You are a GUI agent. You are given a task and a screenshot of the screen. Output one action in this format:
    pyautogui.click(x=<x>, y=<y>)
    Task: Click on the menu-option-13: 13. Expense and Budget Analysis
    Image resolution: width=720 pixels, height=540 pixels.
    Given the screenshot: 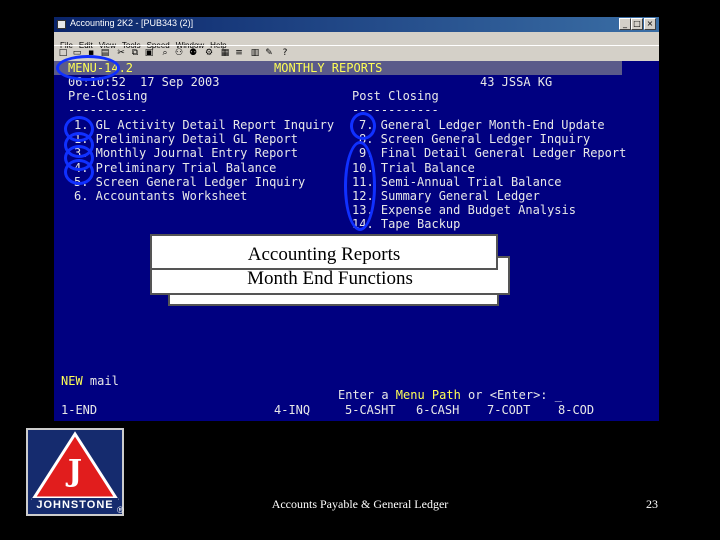 What is the action you would take?
    pyautogui.click(x=464, y=210)
    